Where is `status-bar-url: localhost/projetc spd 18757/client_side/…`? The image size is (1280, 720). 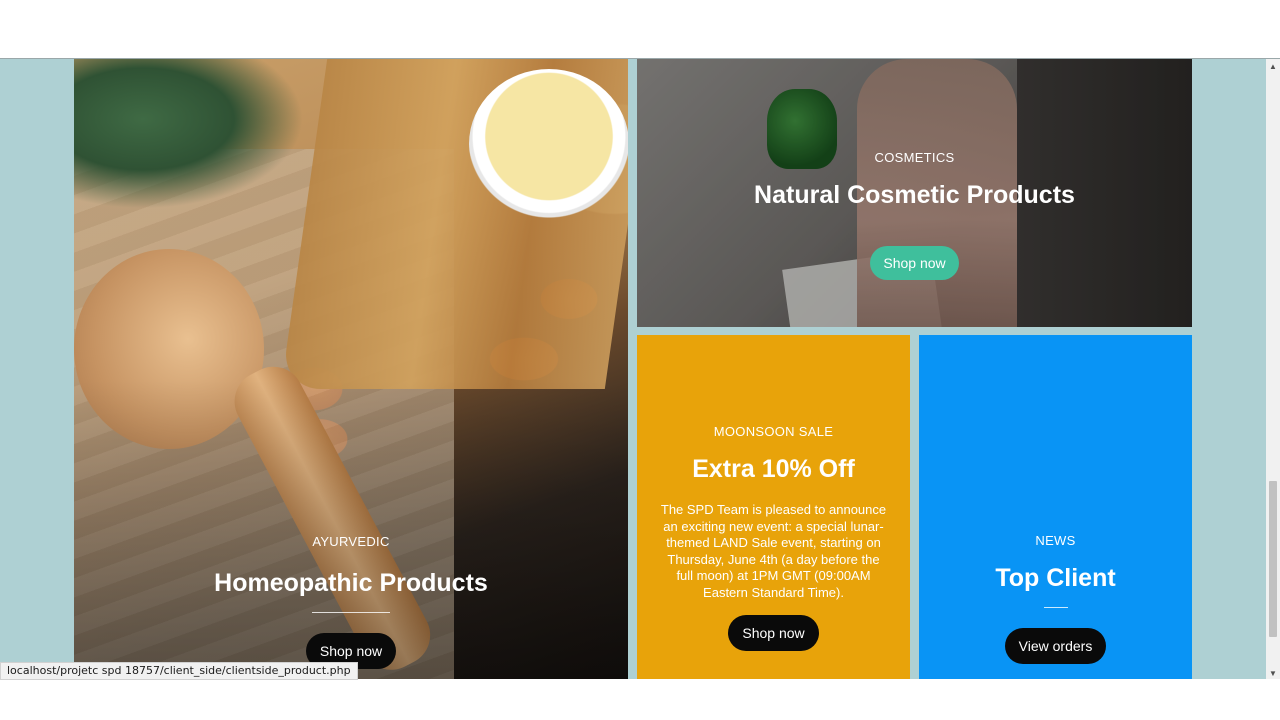
status-bar-url: localhost/projetc spd 18757/client_side/… is located at coordinates (179, 671).